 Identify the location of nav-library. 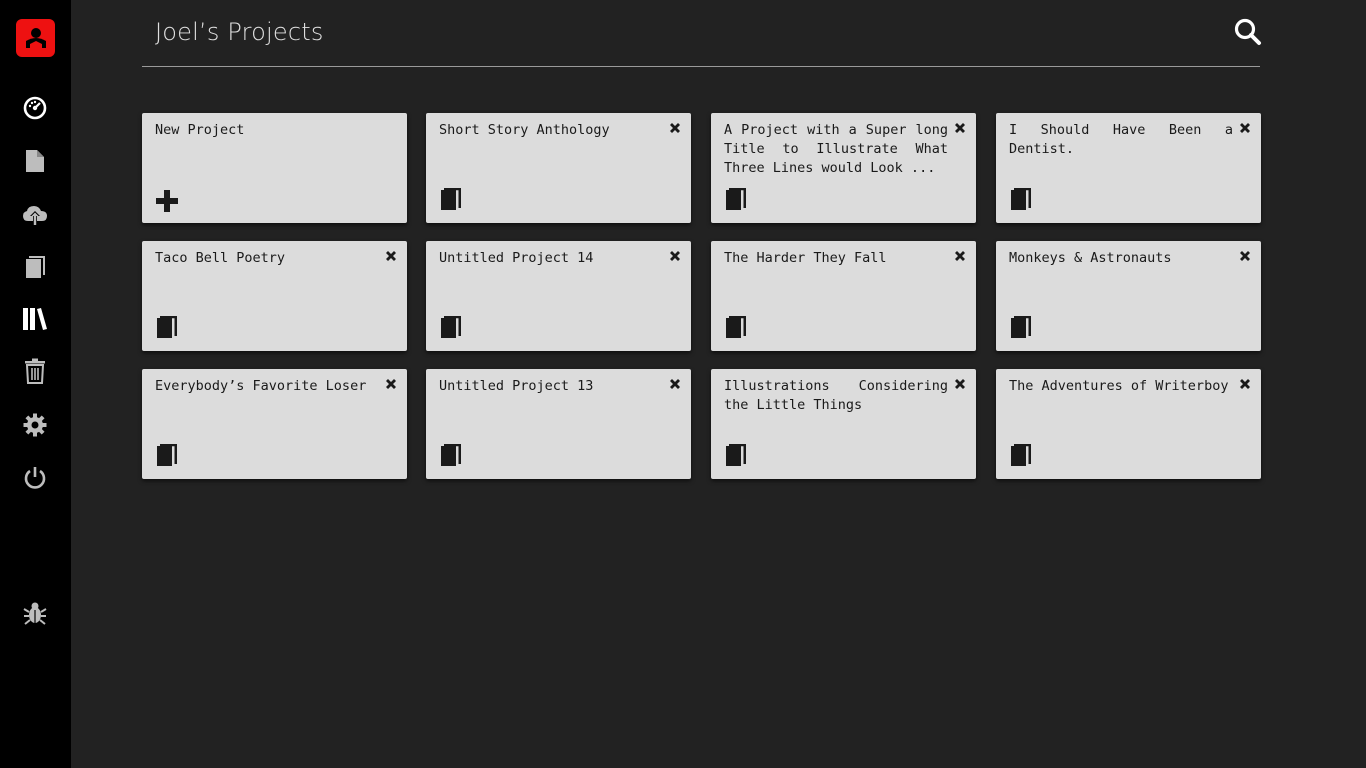
(35, 319).